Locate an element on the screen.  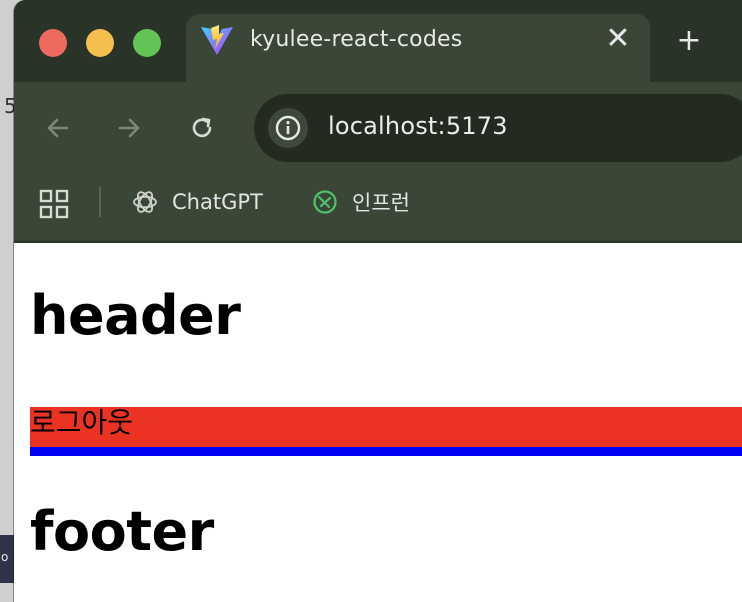
bookmarks-bar: ChatGPT 인프런 is located at coordinates (378, 208).